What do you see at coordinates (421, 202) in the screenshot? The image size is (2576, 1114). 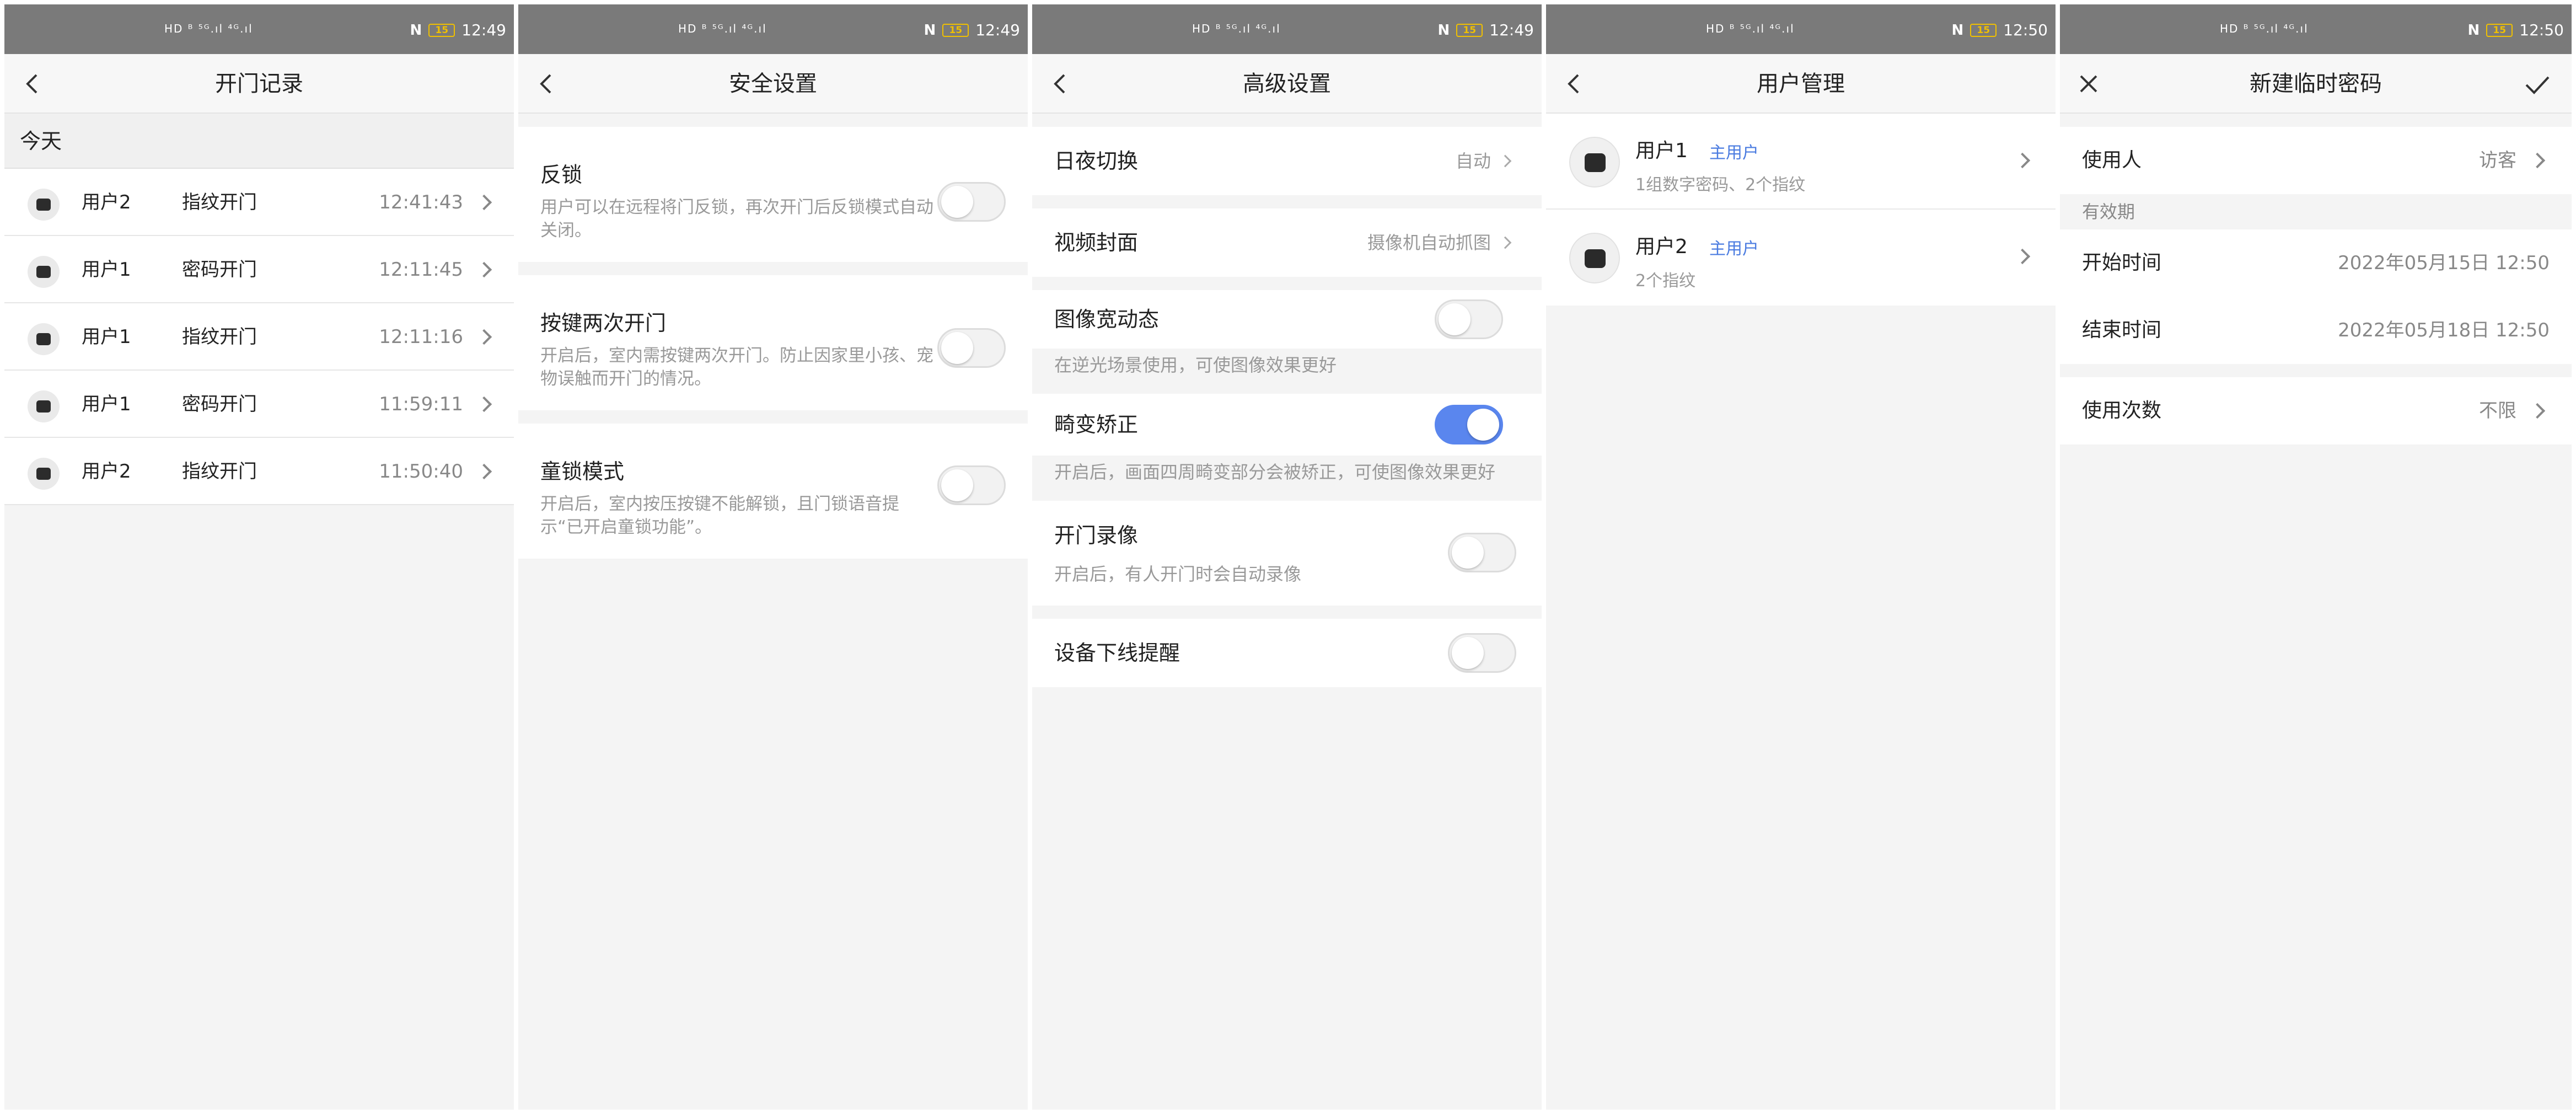 I see `record-time: 12:41:43` at bounding box center [421, 202].